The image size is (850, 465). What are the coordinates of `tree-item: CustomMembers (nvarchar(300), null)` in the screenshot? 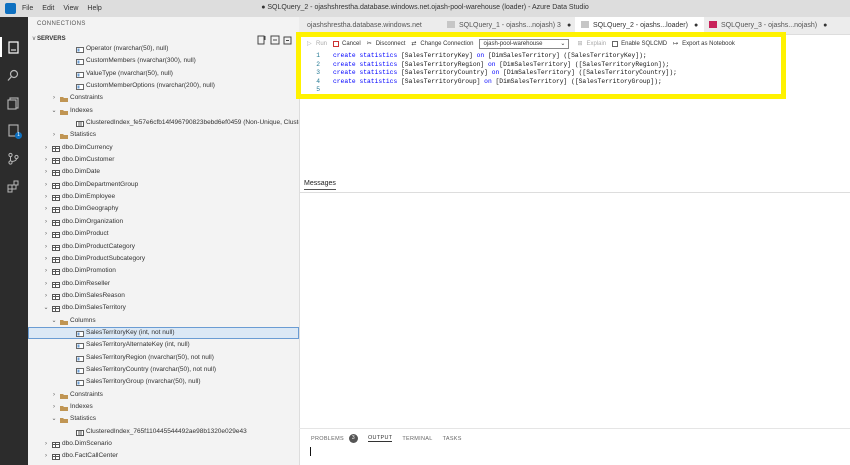 It's located at (163, 61).